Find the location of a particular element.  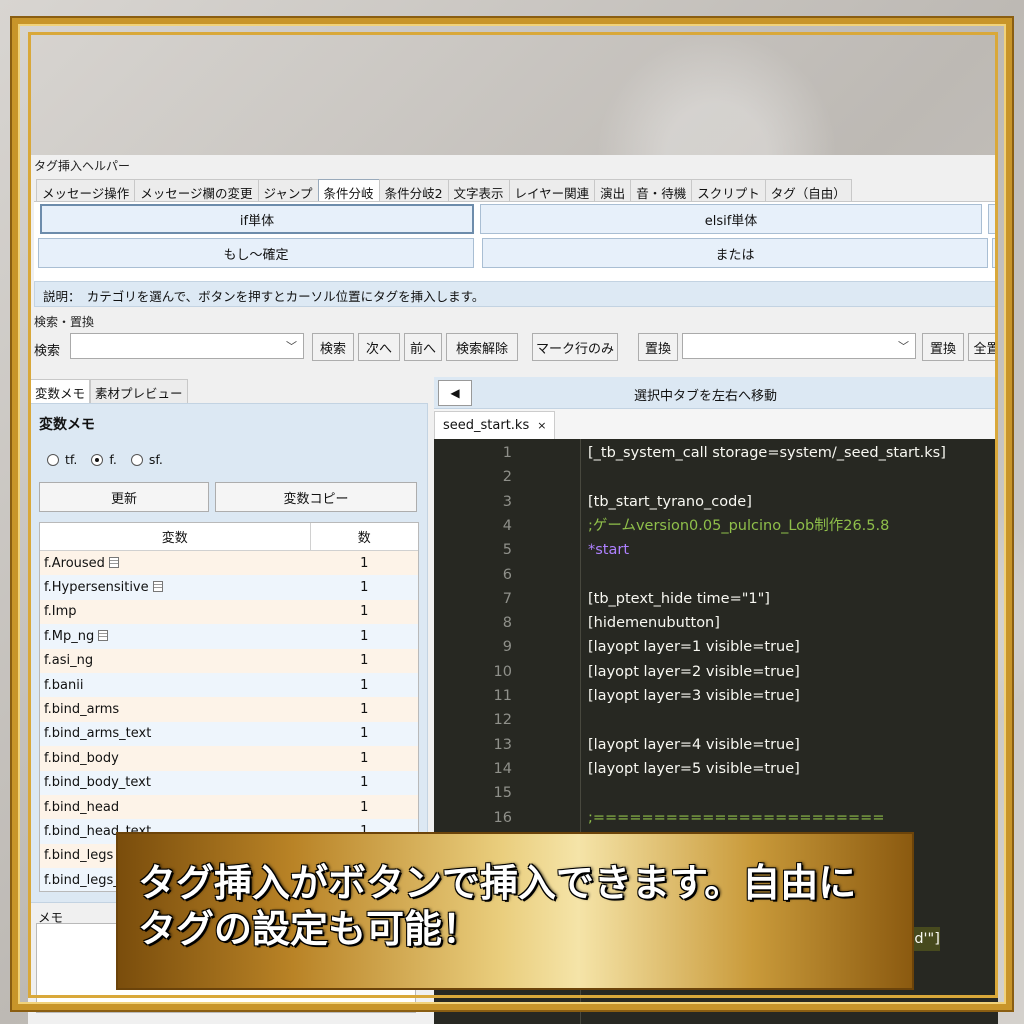

code-line: 5 *start is located at coordinates (716, 550).